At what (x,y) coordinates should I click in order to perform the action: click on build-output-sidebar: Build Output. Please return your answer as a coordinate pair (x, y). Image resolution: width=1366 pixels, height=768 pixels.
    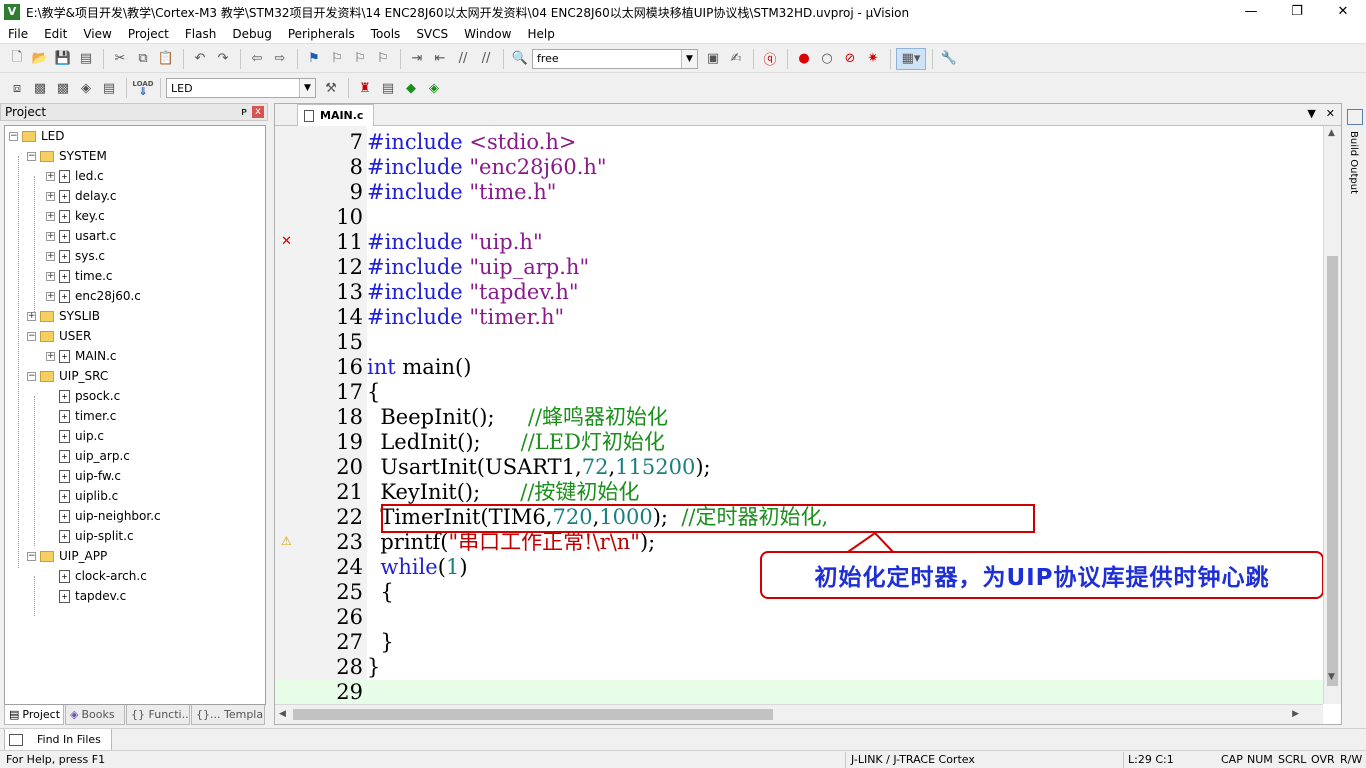
    Looking at the image, I should click on (1355, 178).